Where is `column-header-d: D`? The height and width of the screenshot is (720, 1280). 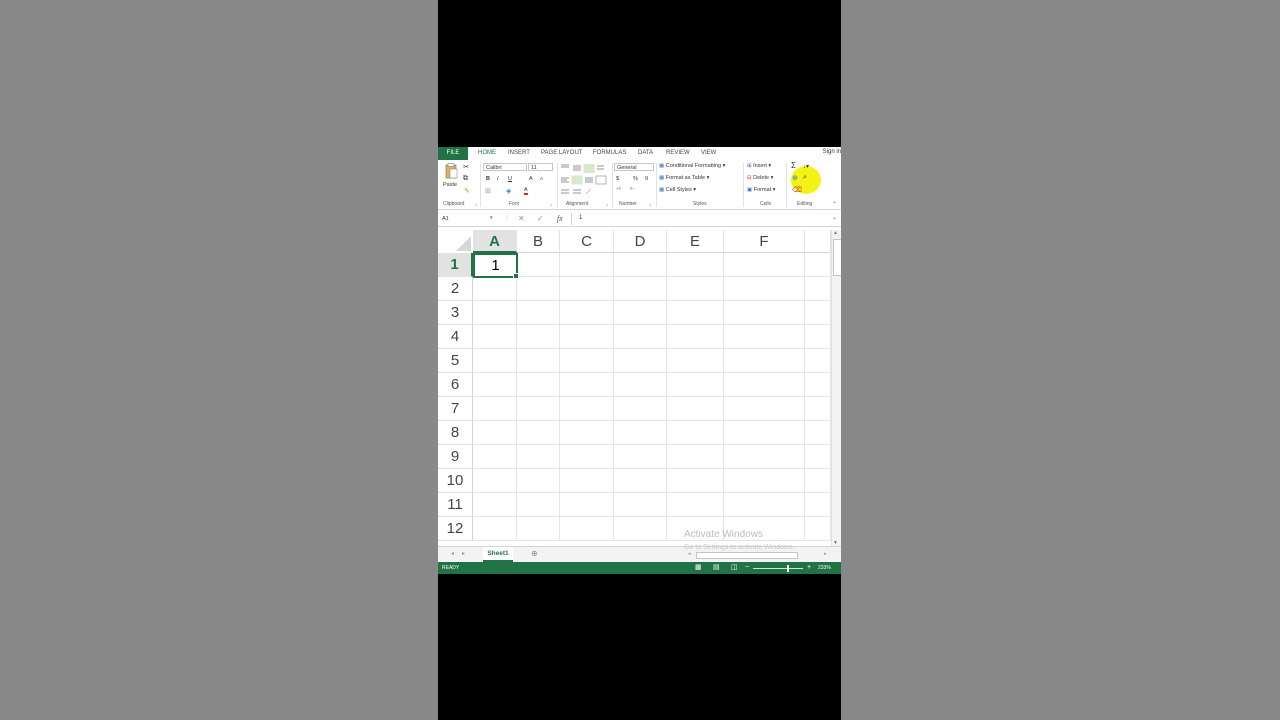
column-header-d: D is located at coordinates (640, 241).